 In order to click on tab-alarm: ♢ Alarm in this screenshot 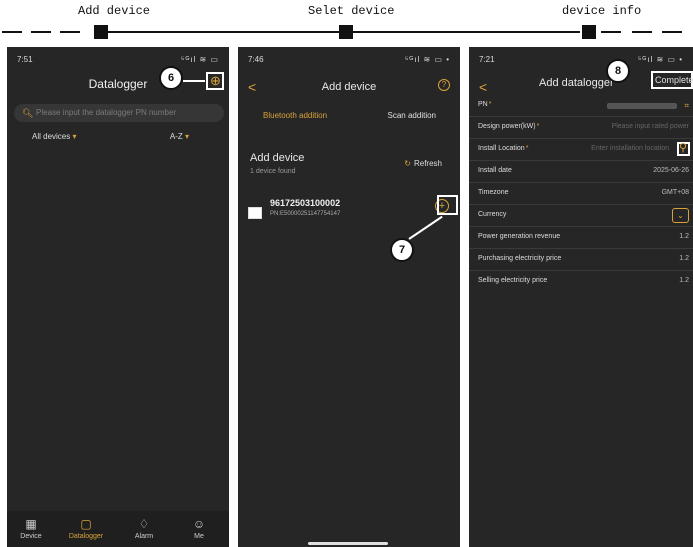, I will do `click(144, 528)`.